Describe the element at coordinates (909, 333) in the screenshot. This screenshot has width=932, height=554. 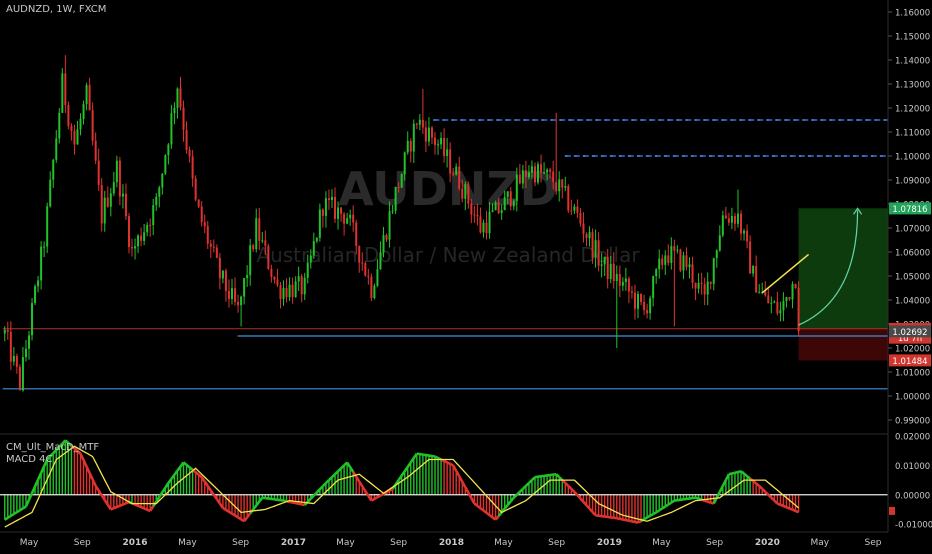
I see `price-label-text-3: 1.02692` at that location.